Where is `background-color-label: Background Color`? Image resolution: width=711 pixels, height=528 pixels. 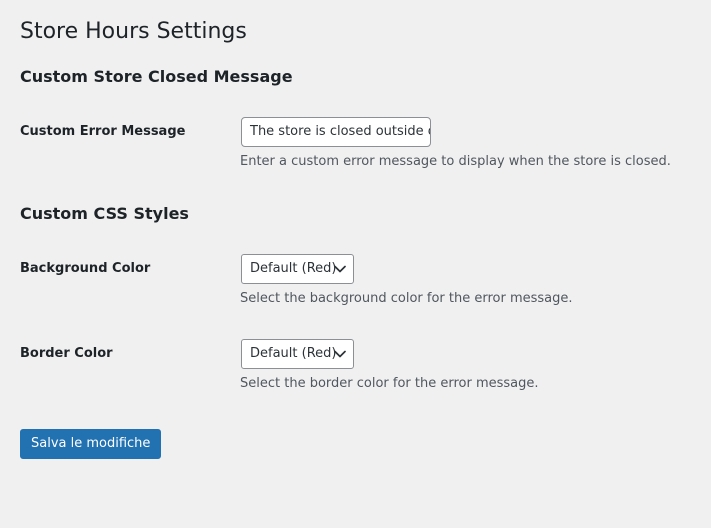
background-color-label: Background Color is located at coordinates (85, 268).